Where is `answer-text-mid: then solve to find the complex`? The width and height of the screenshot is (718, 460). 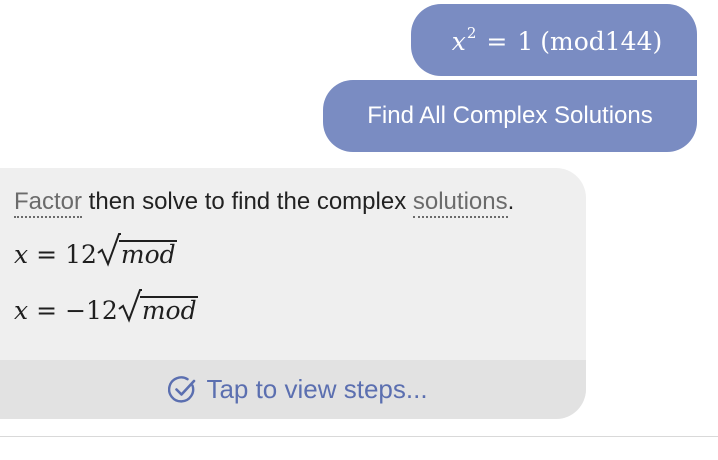 answer-text-mid: then solve to find the complex is located at coordinates (247, 201).